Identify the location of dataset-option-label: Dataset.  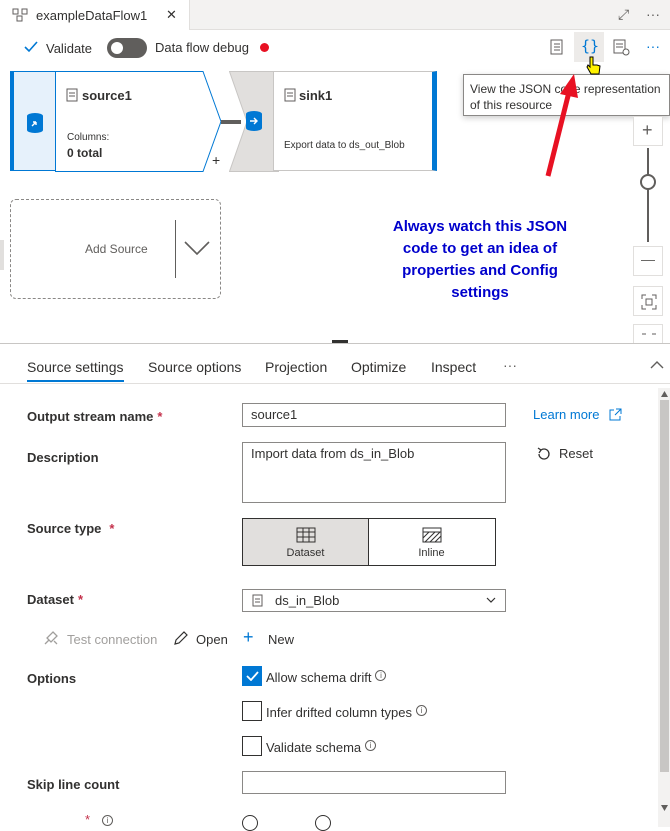
(305, 553).